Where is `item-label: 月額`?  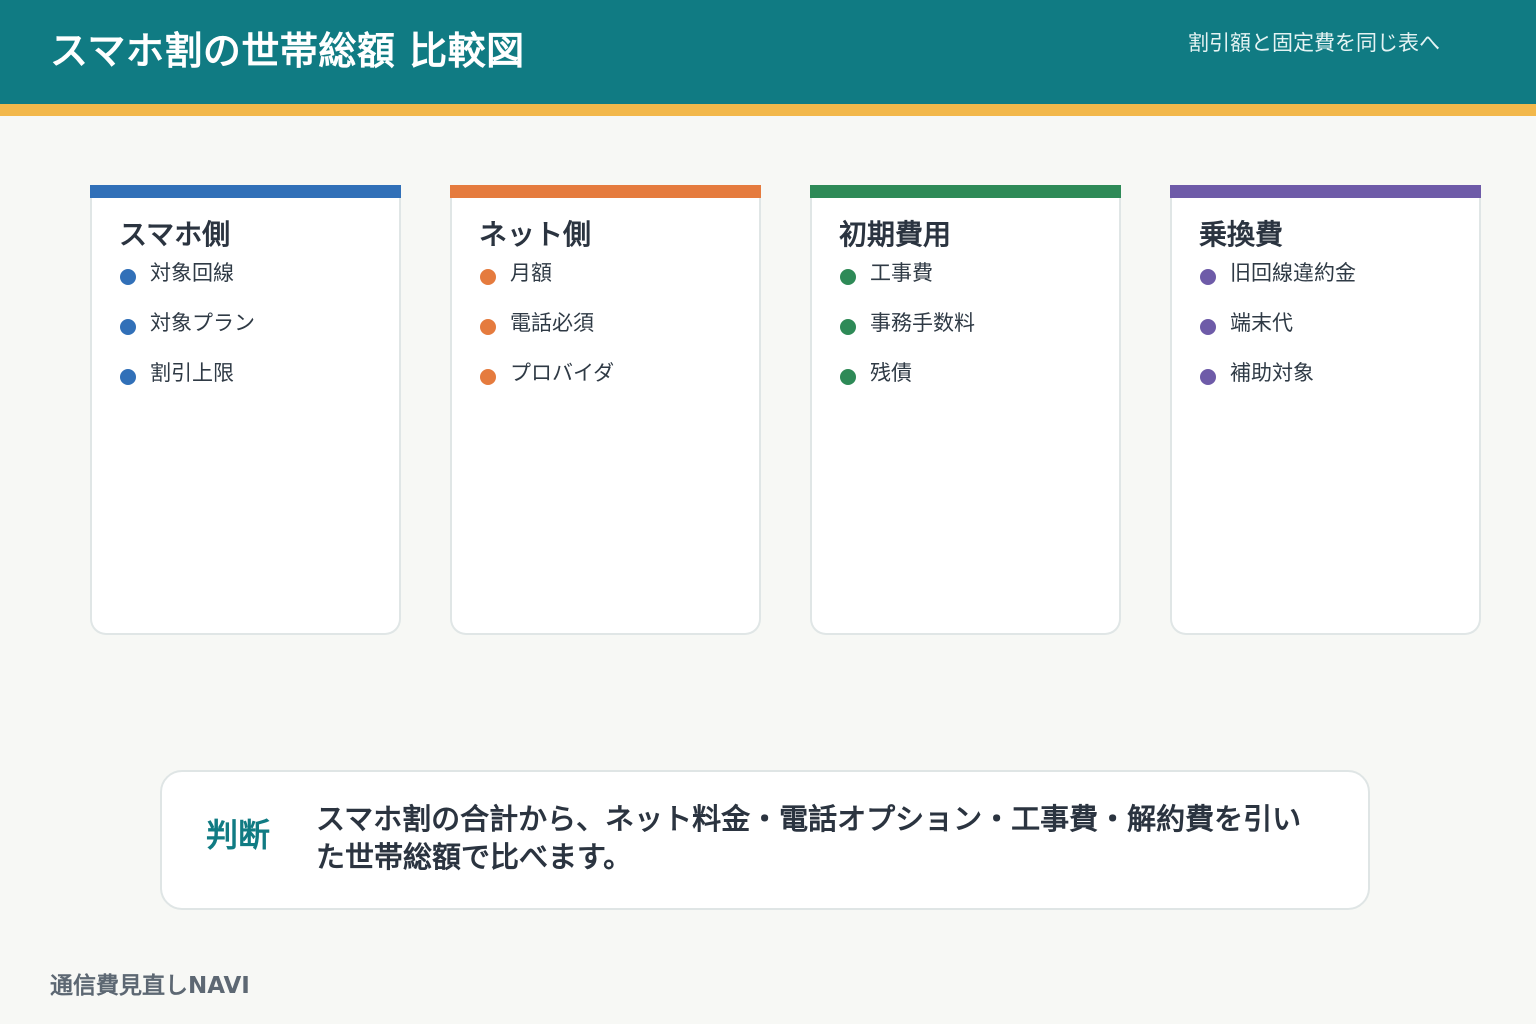
item-label: 月額 is located at coordinates (531, 273).